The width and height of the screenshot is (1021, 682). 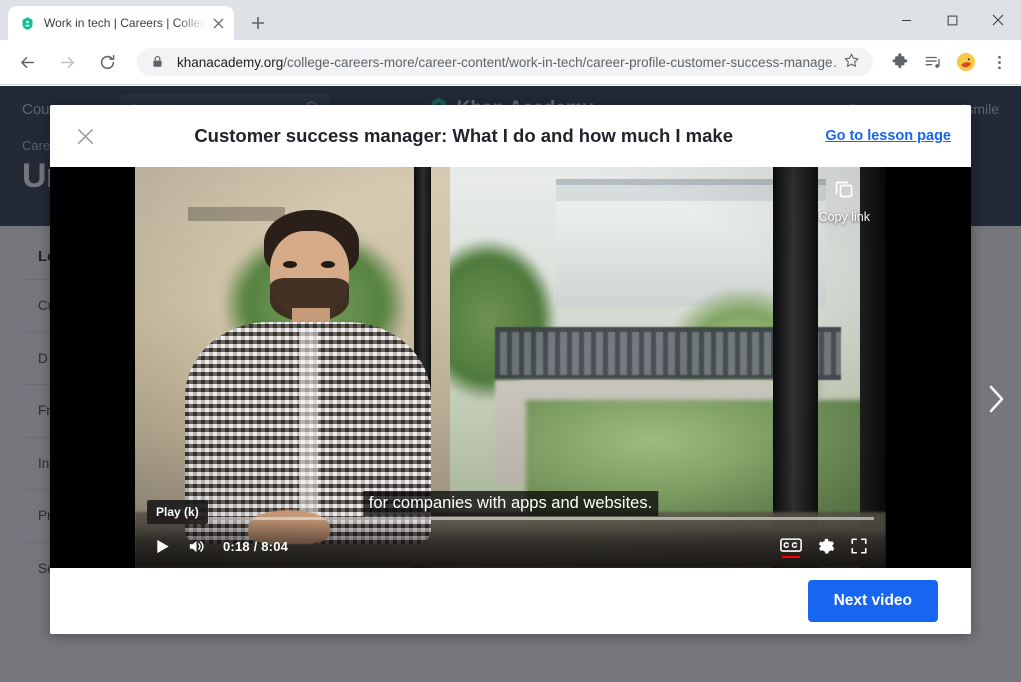 I want to click on video-controls-bar: 0:18 / 8:04, so click(x=510, y=542).